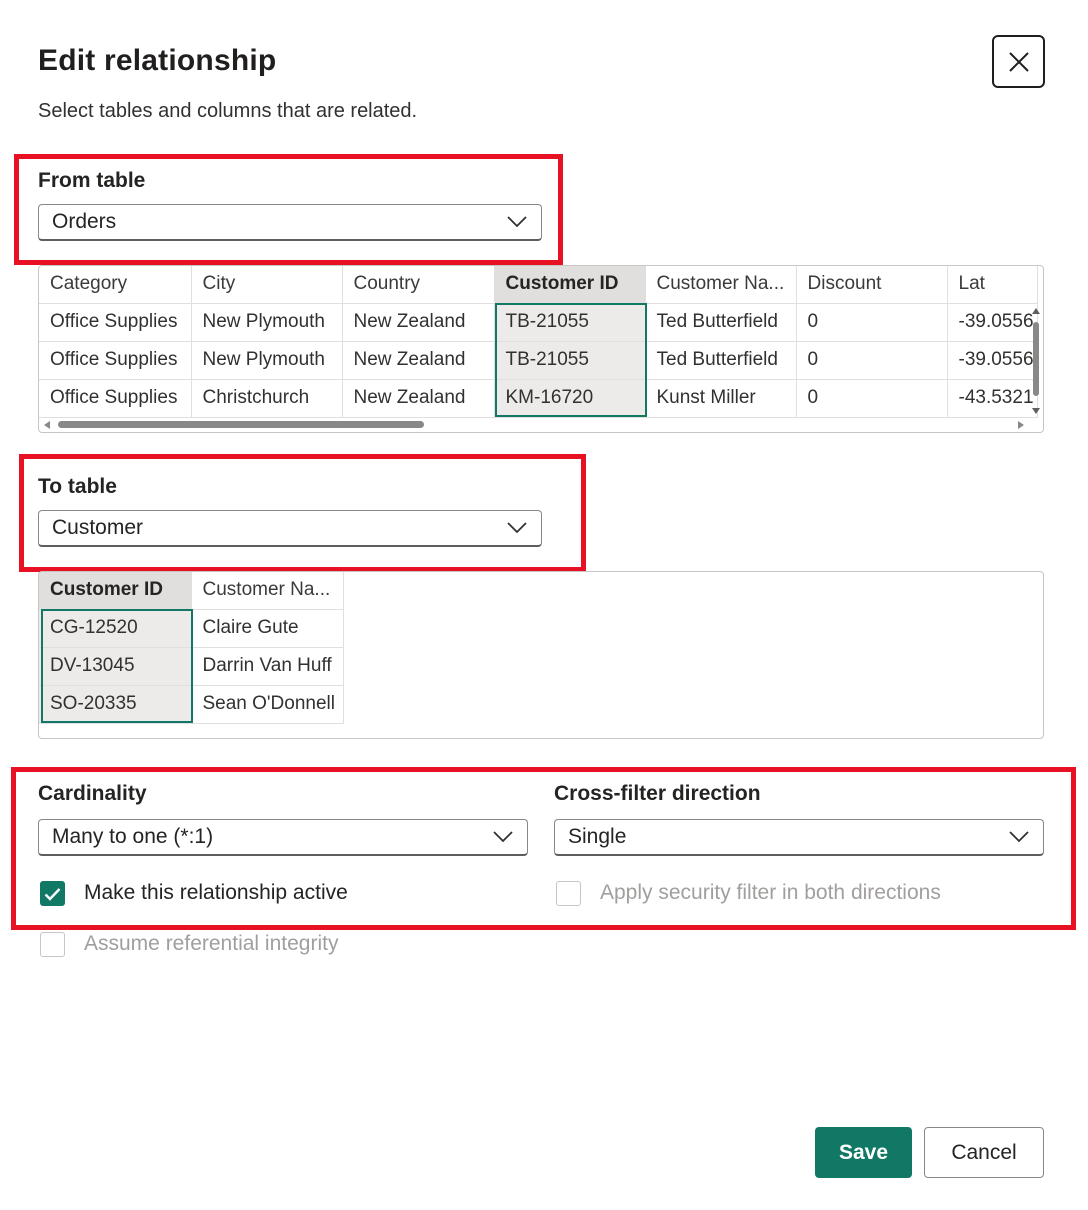  I want to click on cardinality-value: Many to one (*:1), so click(133, 836).